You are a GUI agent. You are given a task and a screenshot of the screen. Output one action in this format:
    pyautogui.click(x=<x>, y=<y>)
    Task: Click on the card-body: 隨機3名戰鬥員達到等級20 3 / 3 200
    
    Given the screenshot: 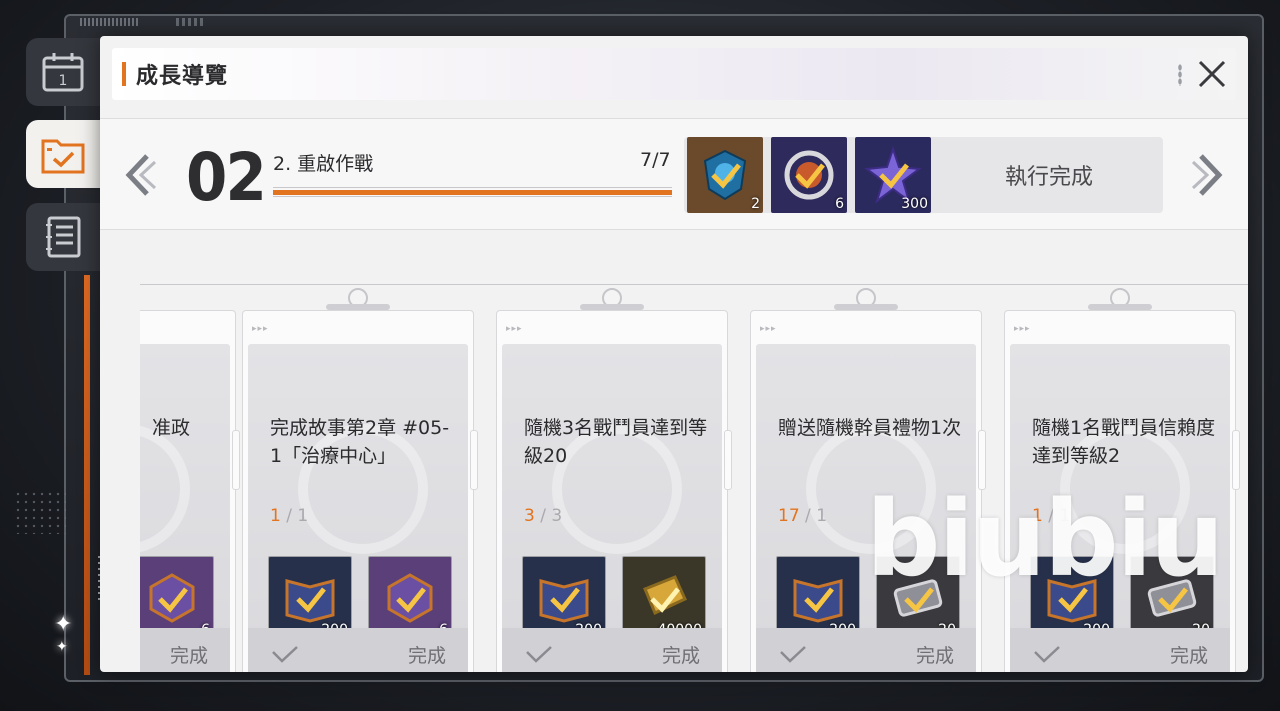 What is the action you would take?
    pyautogui.click(x=612, y=508)
    